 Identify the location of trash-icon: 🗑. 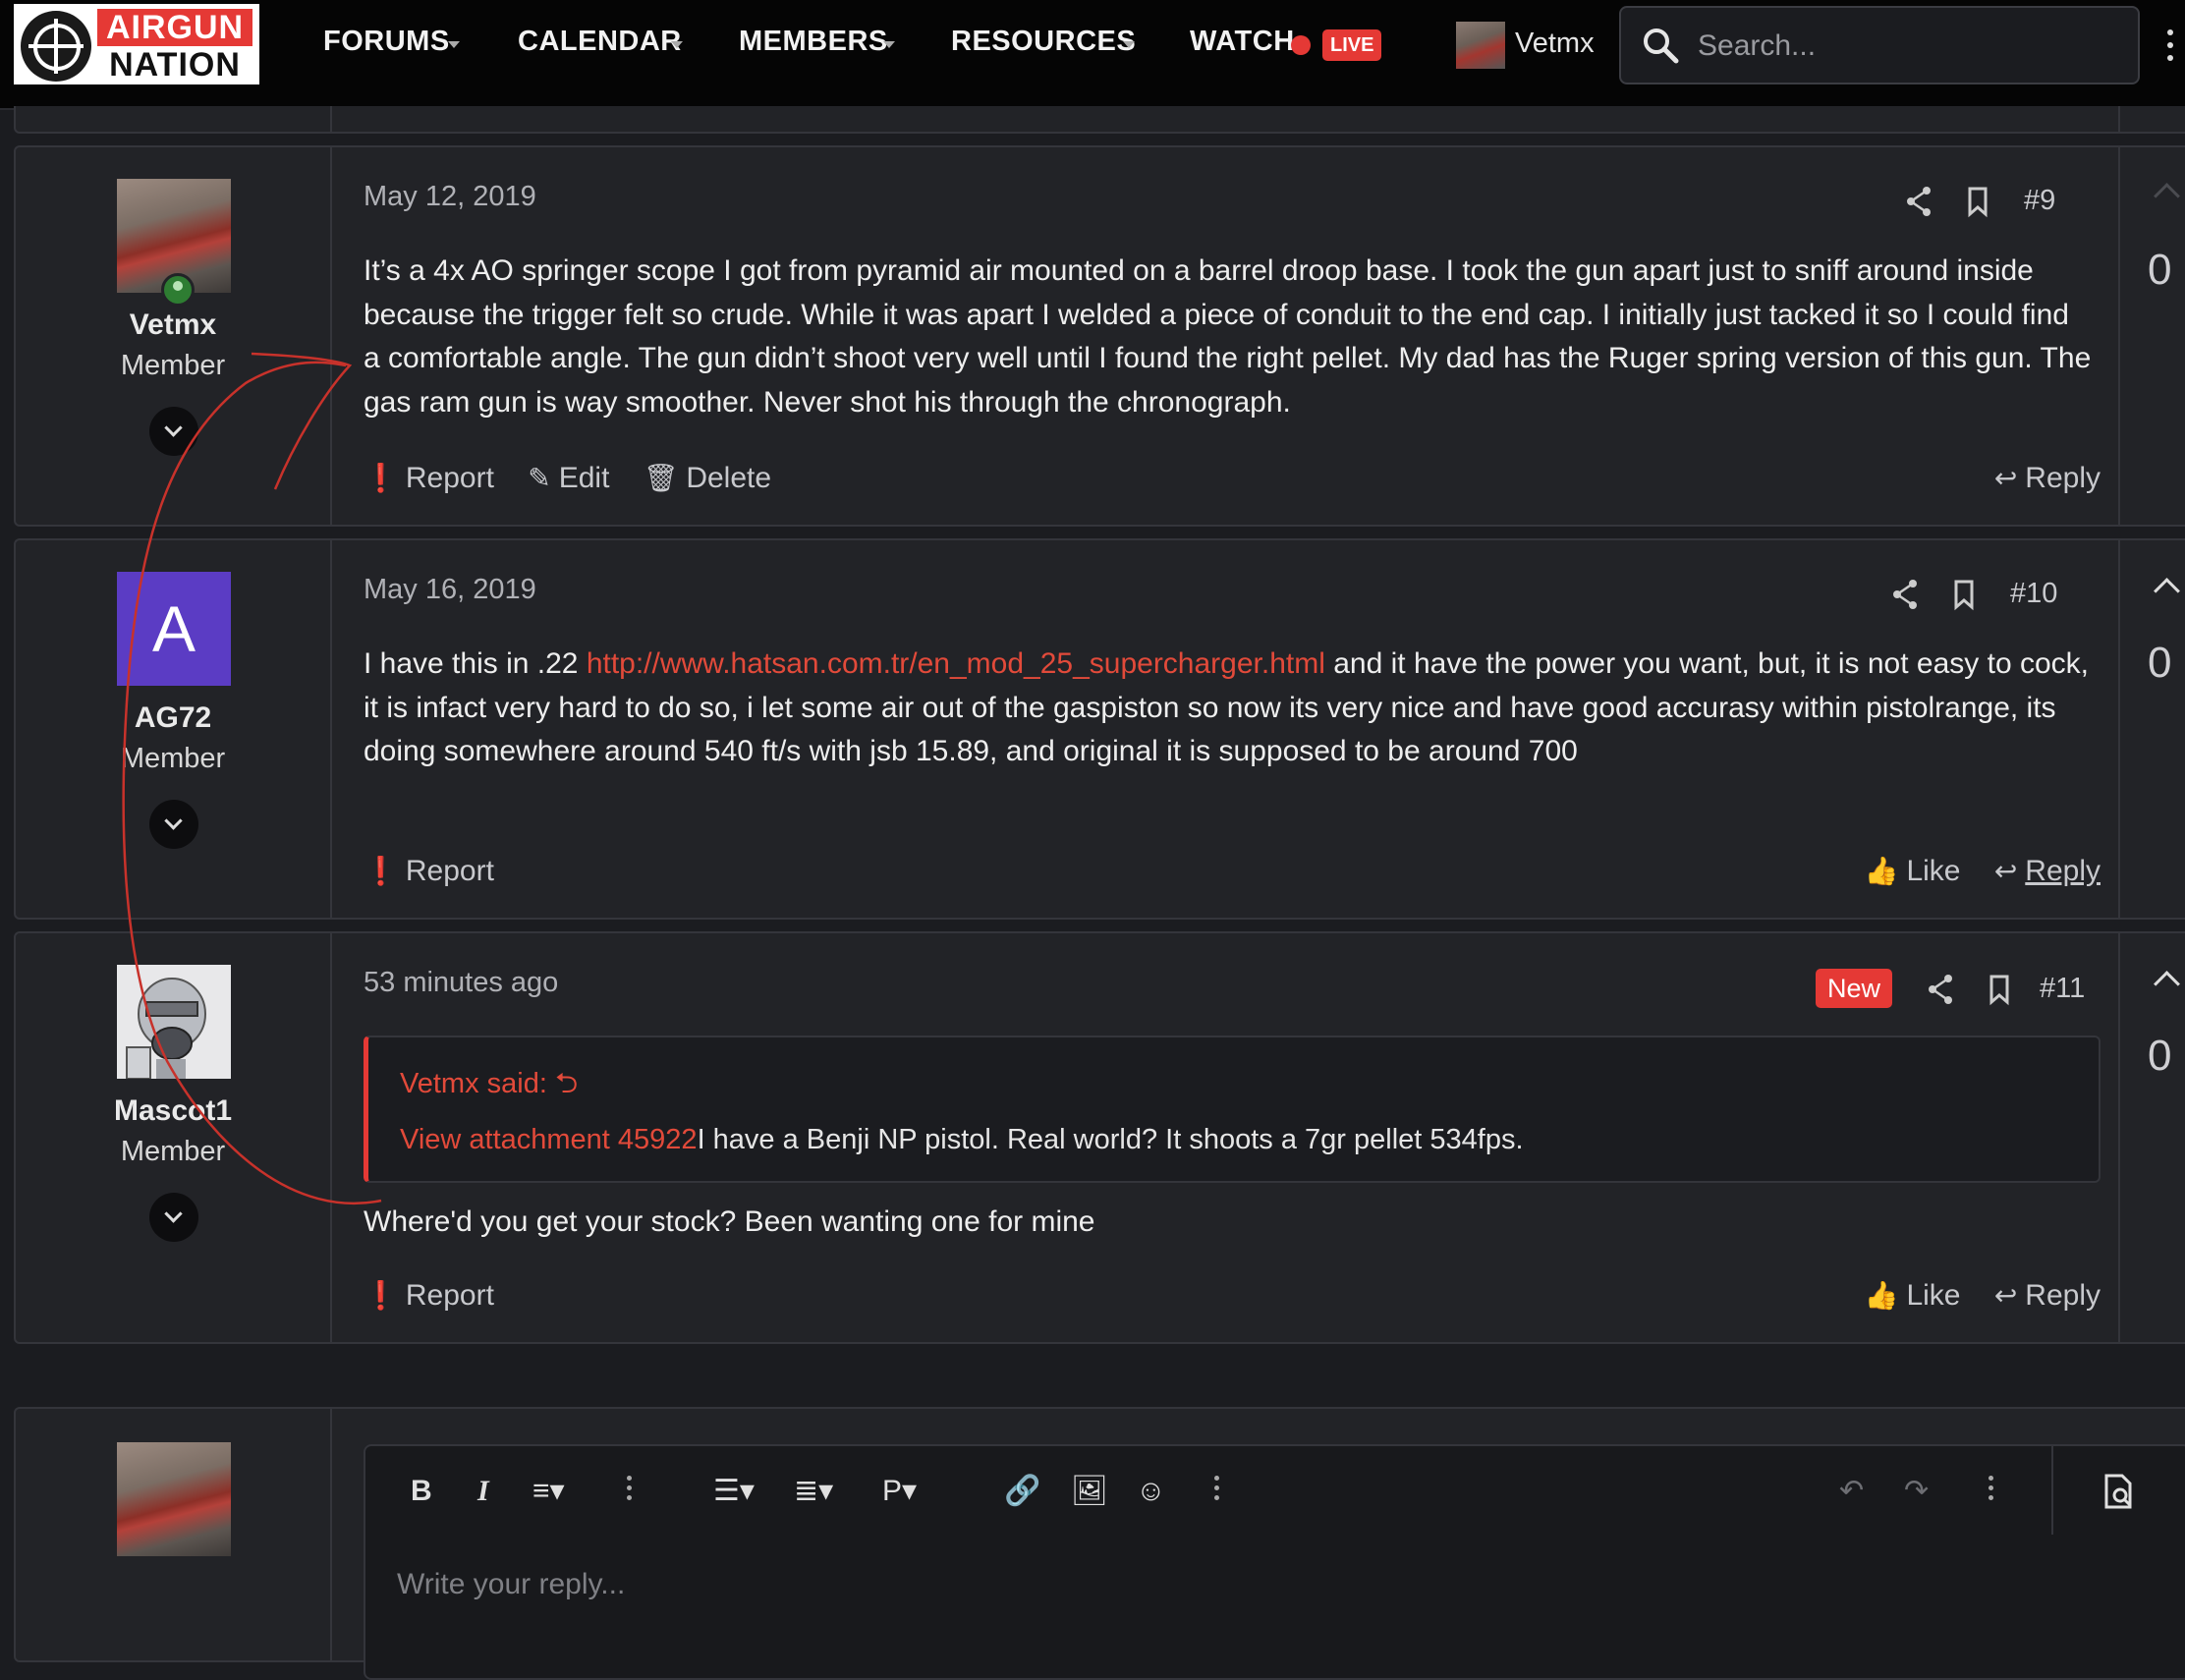
(661, 478).